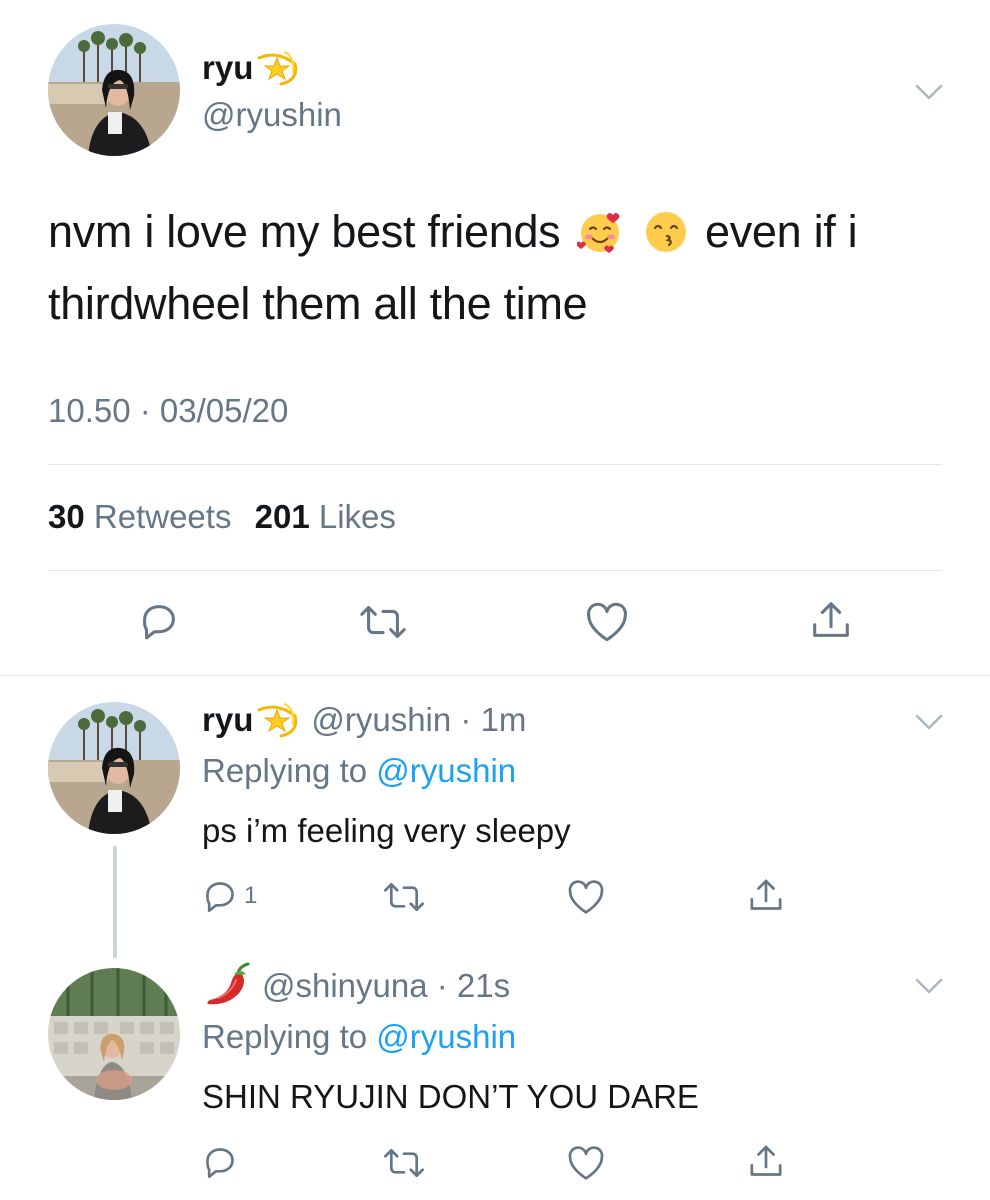 The image size is (990, 1200). What do you see at coordinates (115, 902) in the screenshot?
I see `thread-line` at bounding box center [115, 902].